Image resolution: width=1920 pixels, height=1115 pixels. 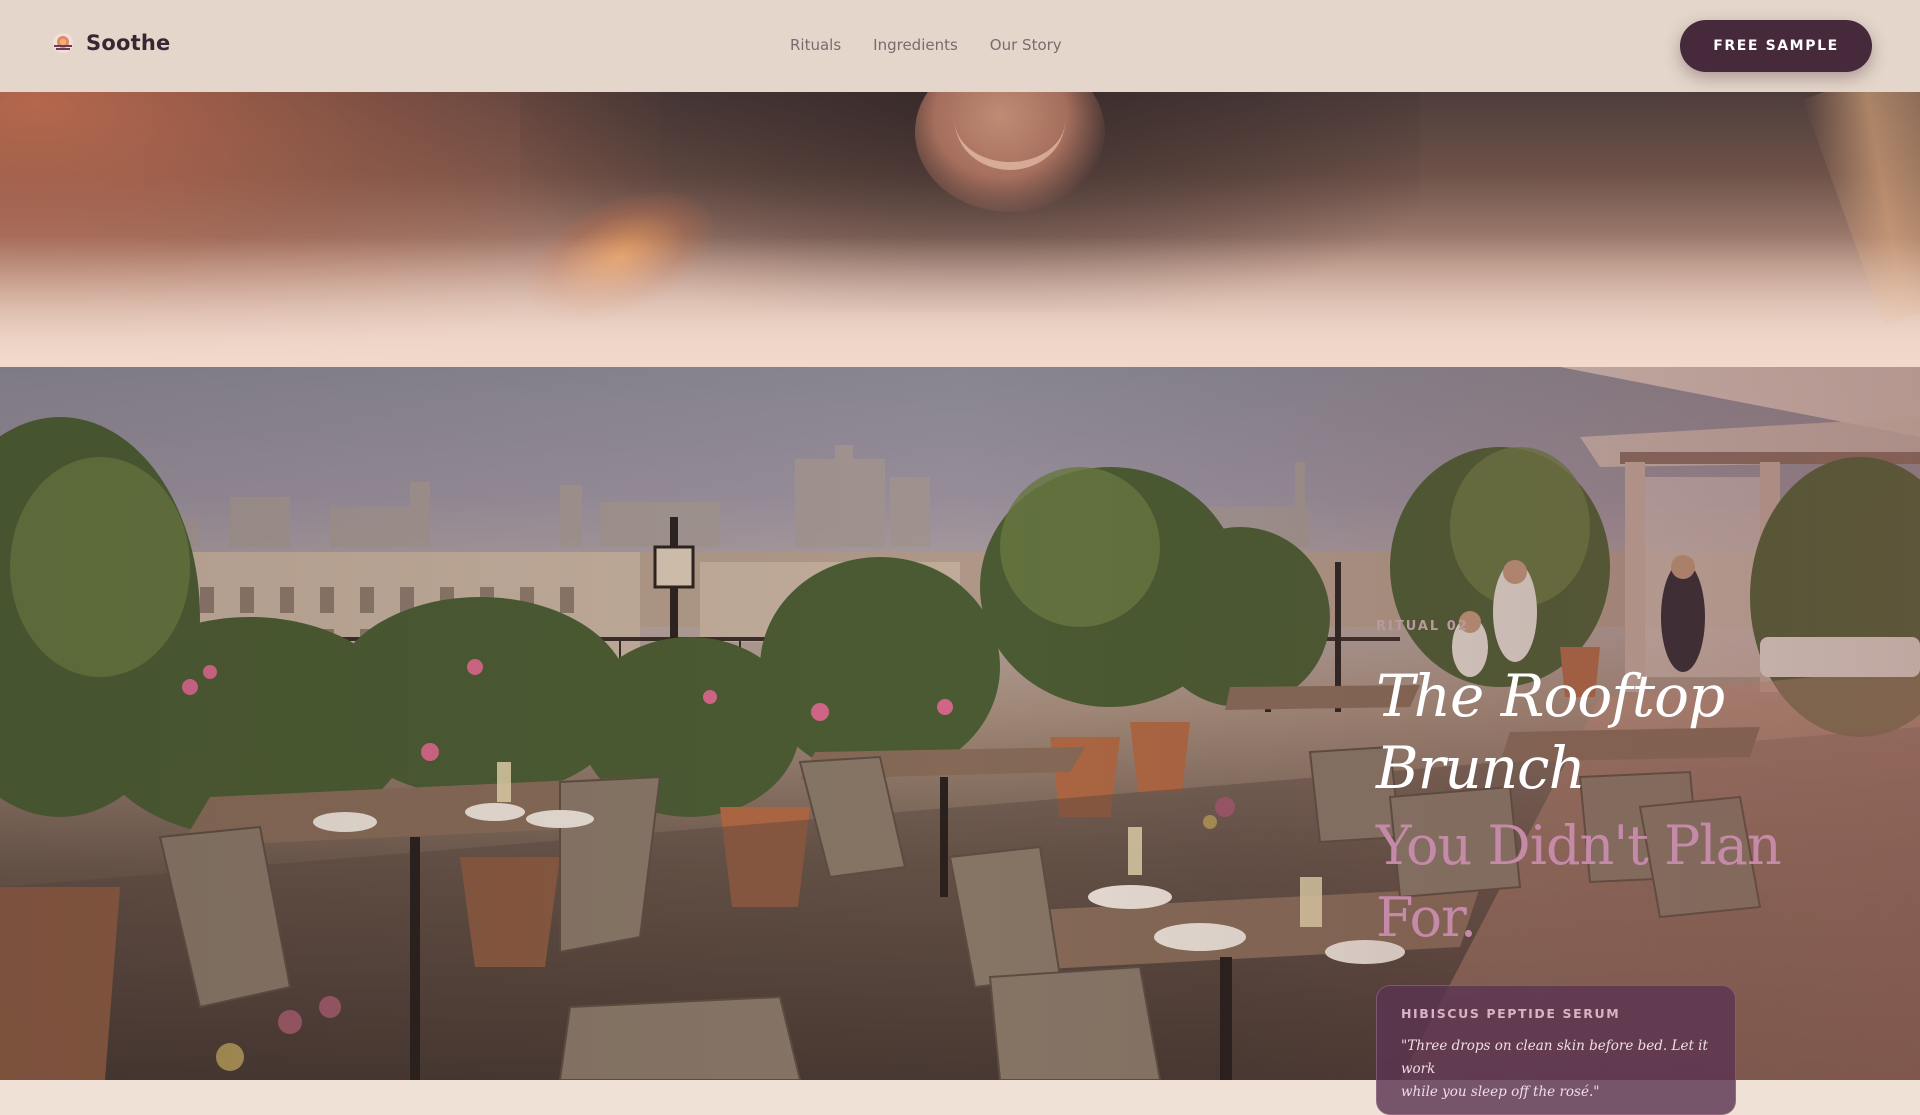 I want to click on sunrise-icon, so click(x=63, y=43).